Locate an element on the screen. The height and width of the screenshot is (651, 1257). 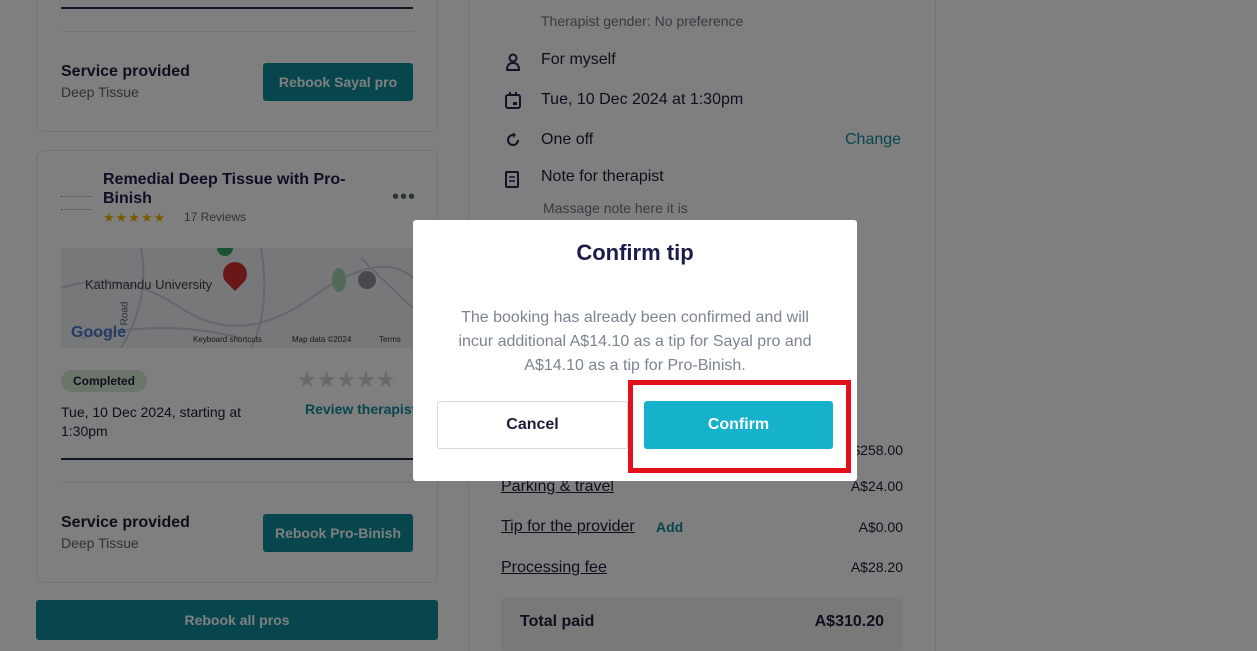
dialog-title: Confirm tip is located at coordinates (635, 252).